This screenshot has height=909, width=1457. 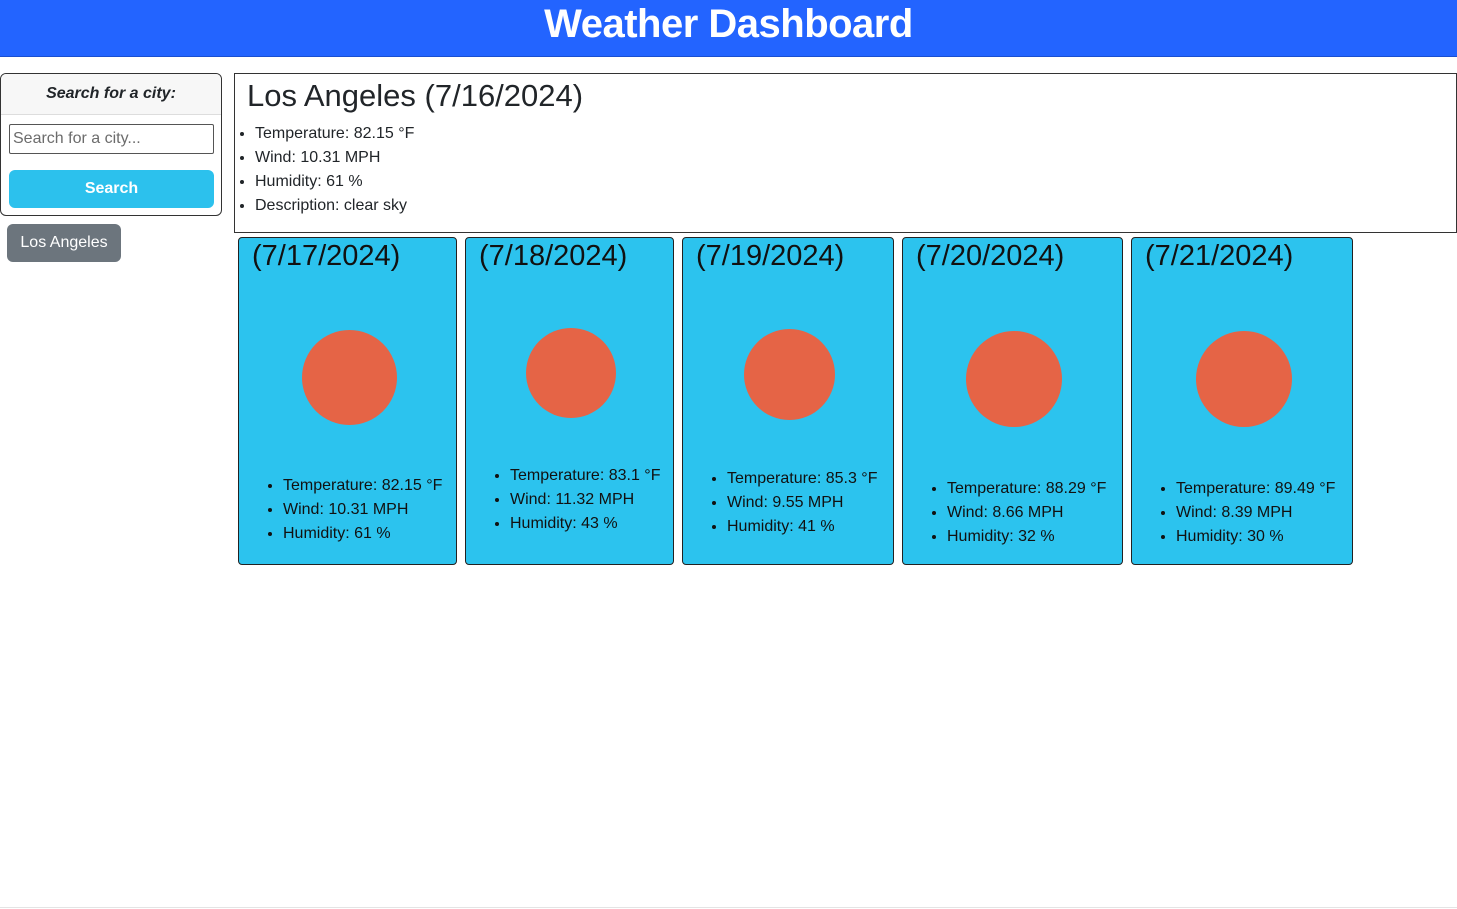 What do you see at coordinates (1026, 489) in the screenshot?
I see `forecast-temperature: Temperature: 88.29 °F` at bounding box center [1026, 489].